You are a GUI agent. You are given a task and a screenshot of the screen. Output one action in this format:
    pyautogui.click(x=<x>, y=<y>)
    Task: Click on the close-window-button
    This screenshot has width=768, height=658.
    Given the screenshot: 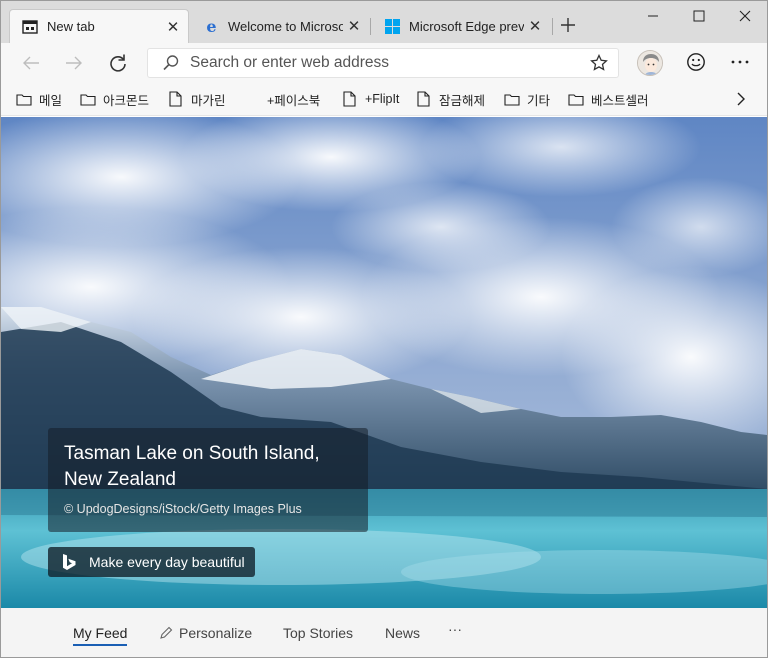 What is the action you would take?
    pyautogui.click(x=744, y=16)
    